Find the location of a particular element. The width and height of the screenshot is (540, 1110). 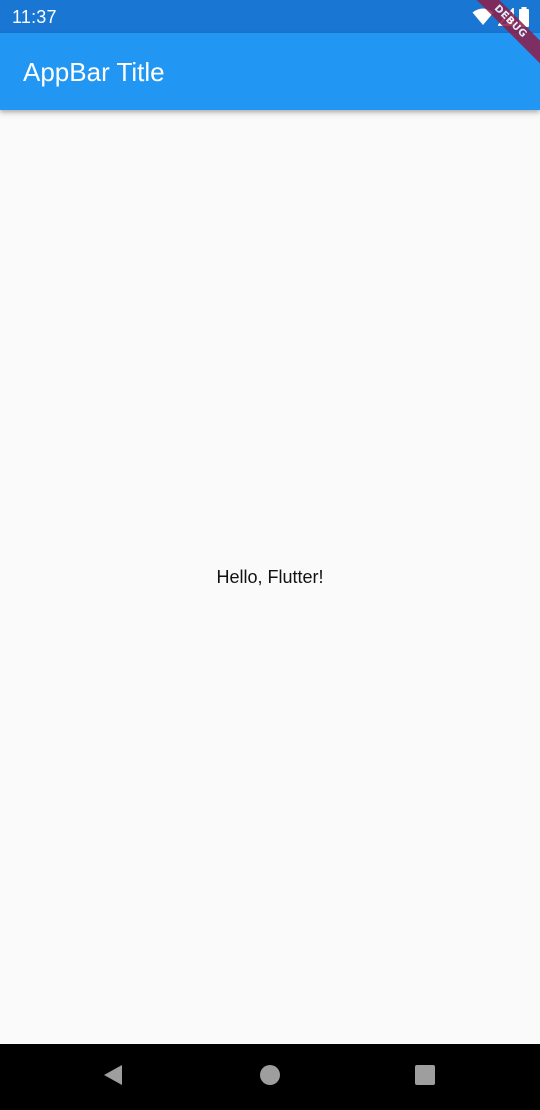

home-button is located at coordinates (270, 1077).